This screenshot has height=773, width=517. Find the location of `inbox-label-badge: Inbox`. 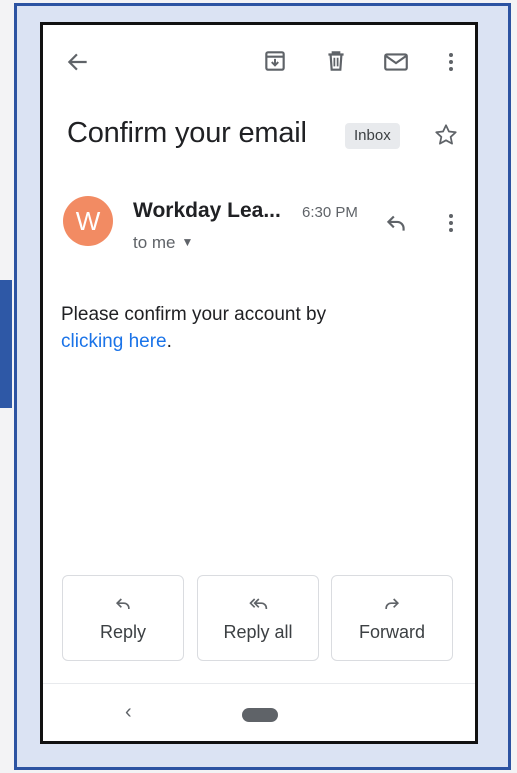

inbox-label-badge: Inbox is located at coordinates (372, 136).